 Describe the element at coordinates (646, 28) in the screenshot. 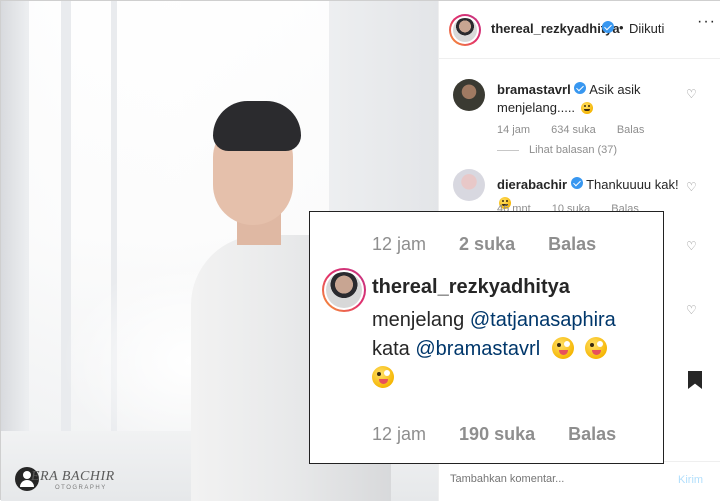

I see `follow-status-button: Diikuti` at that location.